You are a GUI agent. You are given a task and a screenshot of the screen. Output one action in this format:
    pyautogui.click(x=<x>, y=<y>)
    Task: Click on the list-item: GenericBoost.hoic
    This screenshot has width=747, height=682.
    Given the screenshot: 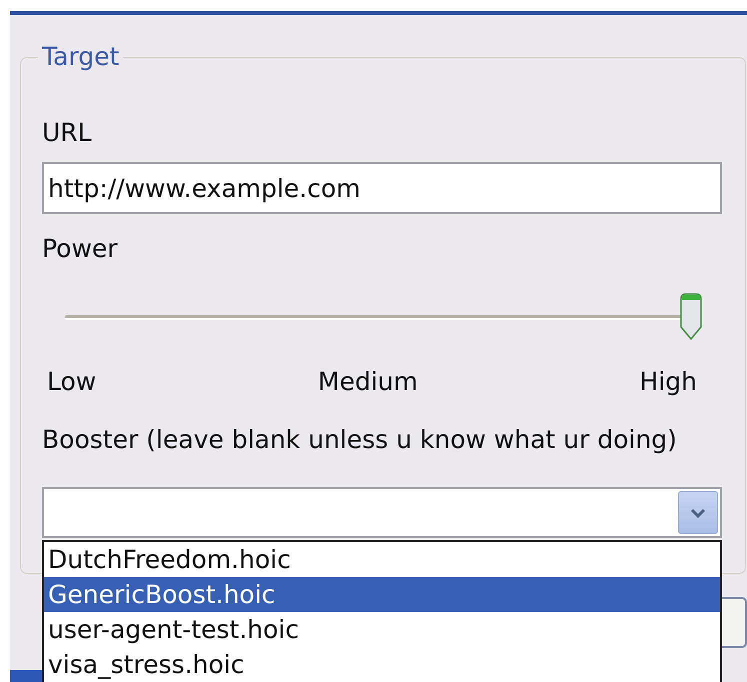 What is the action you would take?
    pyautogui.click(x=382, y=594)
    